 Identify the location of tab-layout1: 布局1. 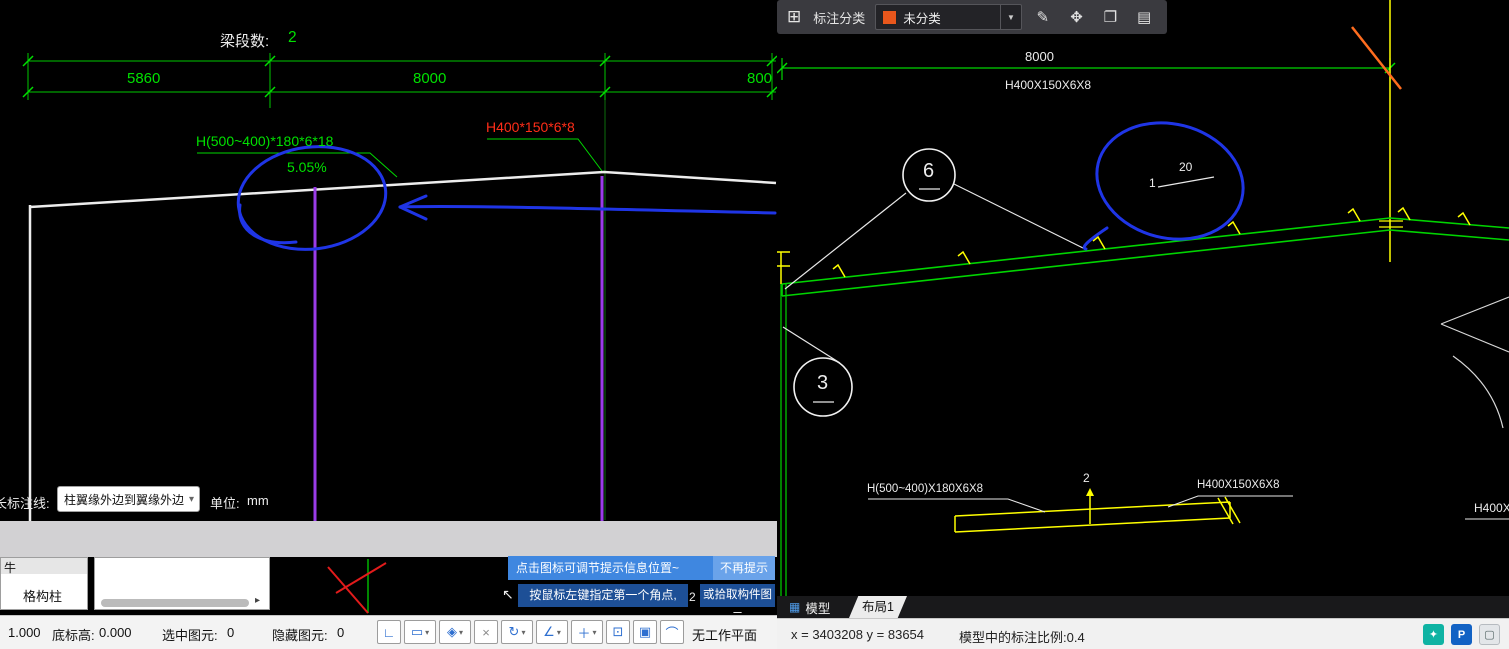
(878, 607).